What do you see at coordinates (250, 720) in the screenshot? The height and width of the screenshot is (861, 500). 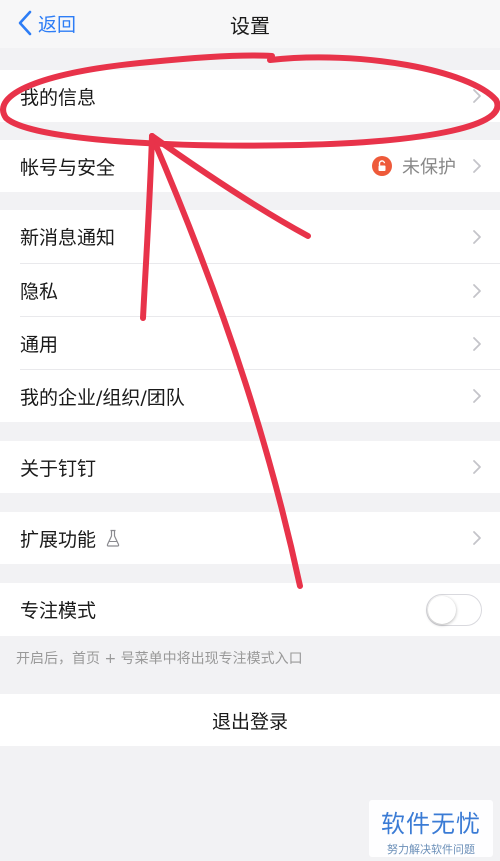 I see `logout-button: 退出登录` at bounding box center [250, 720].